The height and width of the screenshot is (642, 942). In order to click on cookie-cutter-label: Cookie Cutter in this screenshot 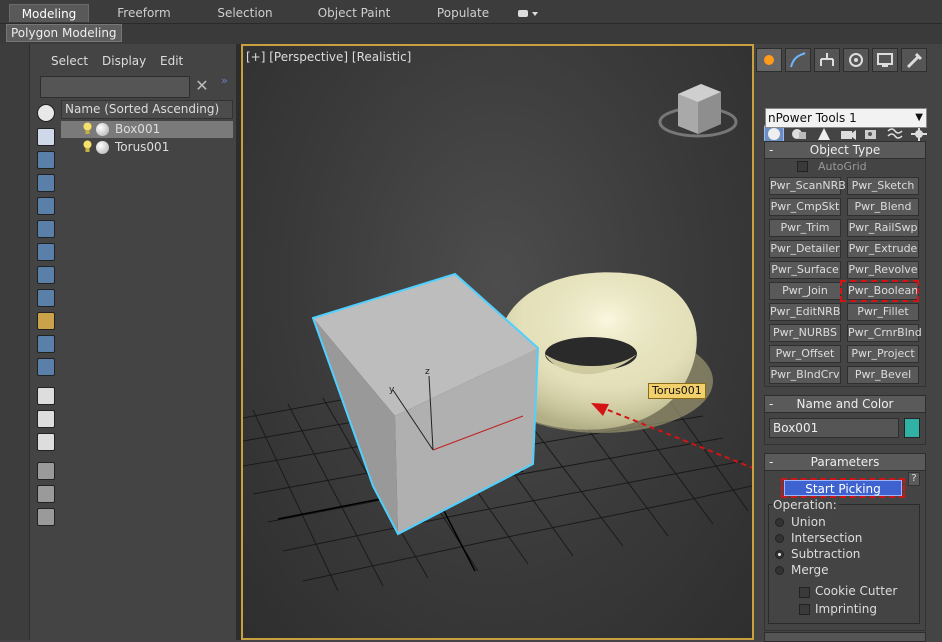, I will do `click(856, 591)`.